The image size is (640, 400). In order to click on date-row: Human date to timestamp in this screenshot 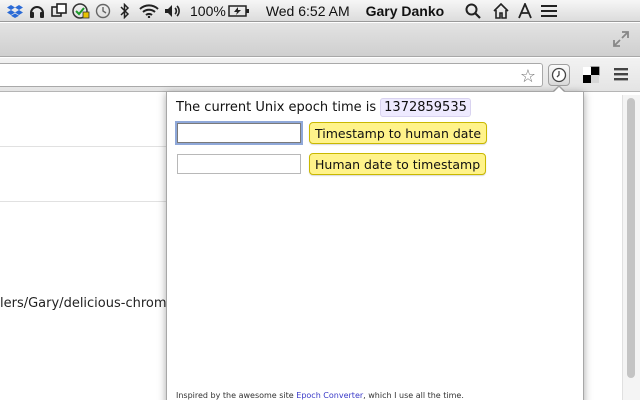, I will do `click(332, 164)`.